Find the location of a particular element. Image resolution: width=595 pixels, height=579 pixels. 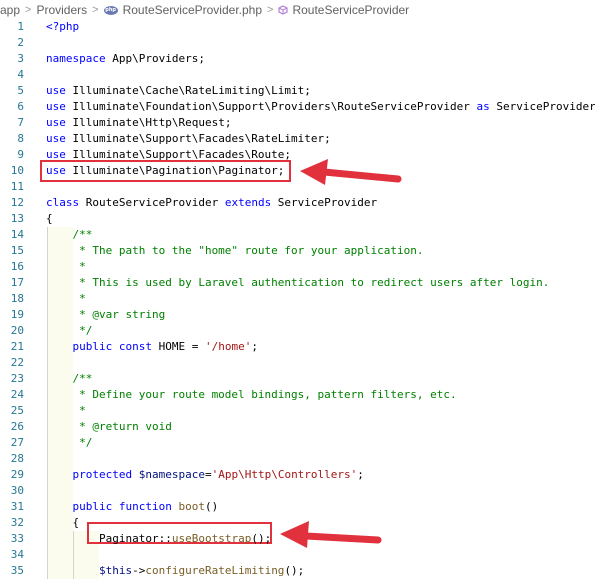

breadcrumb-item-file: RouteServiceProvider.php is located at coordinates (192, 10).